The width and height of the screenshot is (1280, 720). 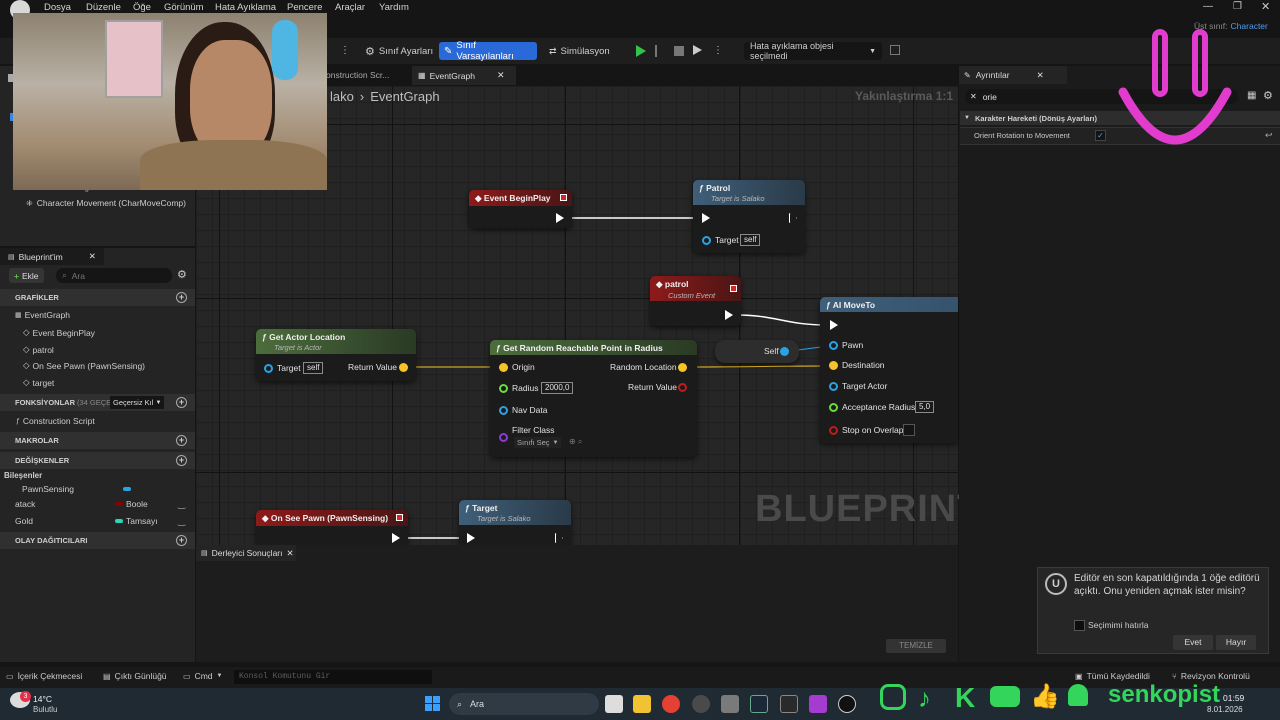 What do you see at coordinates (833, 386) in the screenshot?
I see `target-actor-pin` at bounding box center [833, 386].